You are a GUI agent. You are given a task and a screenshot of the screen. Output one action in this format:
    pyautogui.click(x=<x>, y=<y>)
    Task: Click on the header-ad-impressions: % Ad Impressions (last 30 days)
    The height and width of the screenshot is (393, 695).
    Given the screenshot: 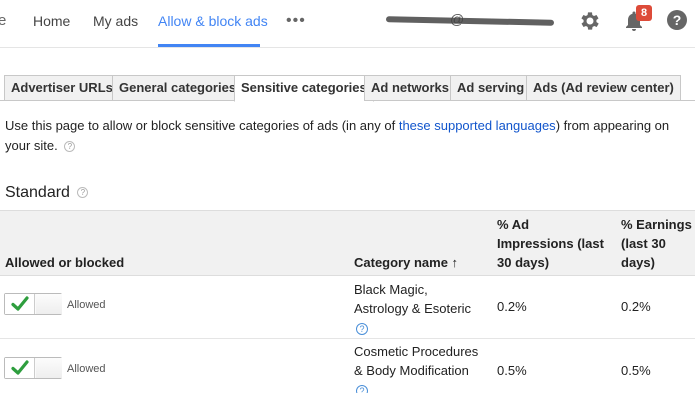 What is the action you would take?
    pyautogui.click(x=550, y=243)
    